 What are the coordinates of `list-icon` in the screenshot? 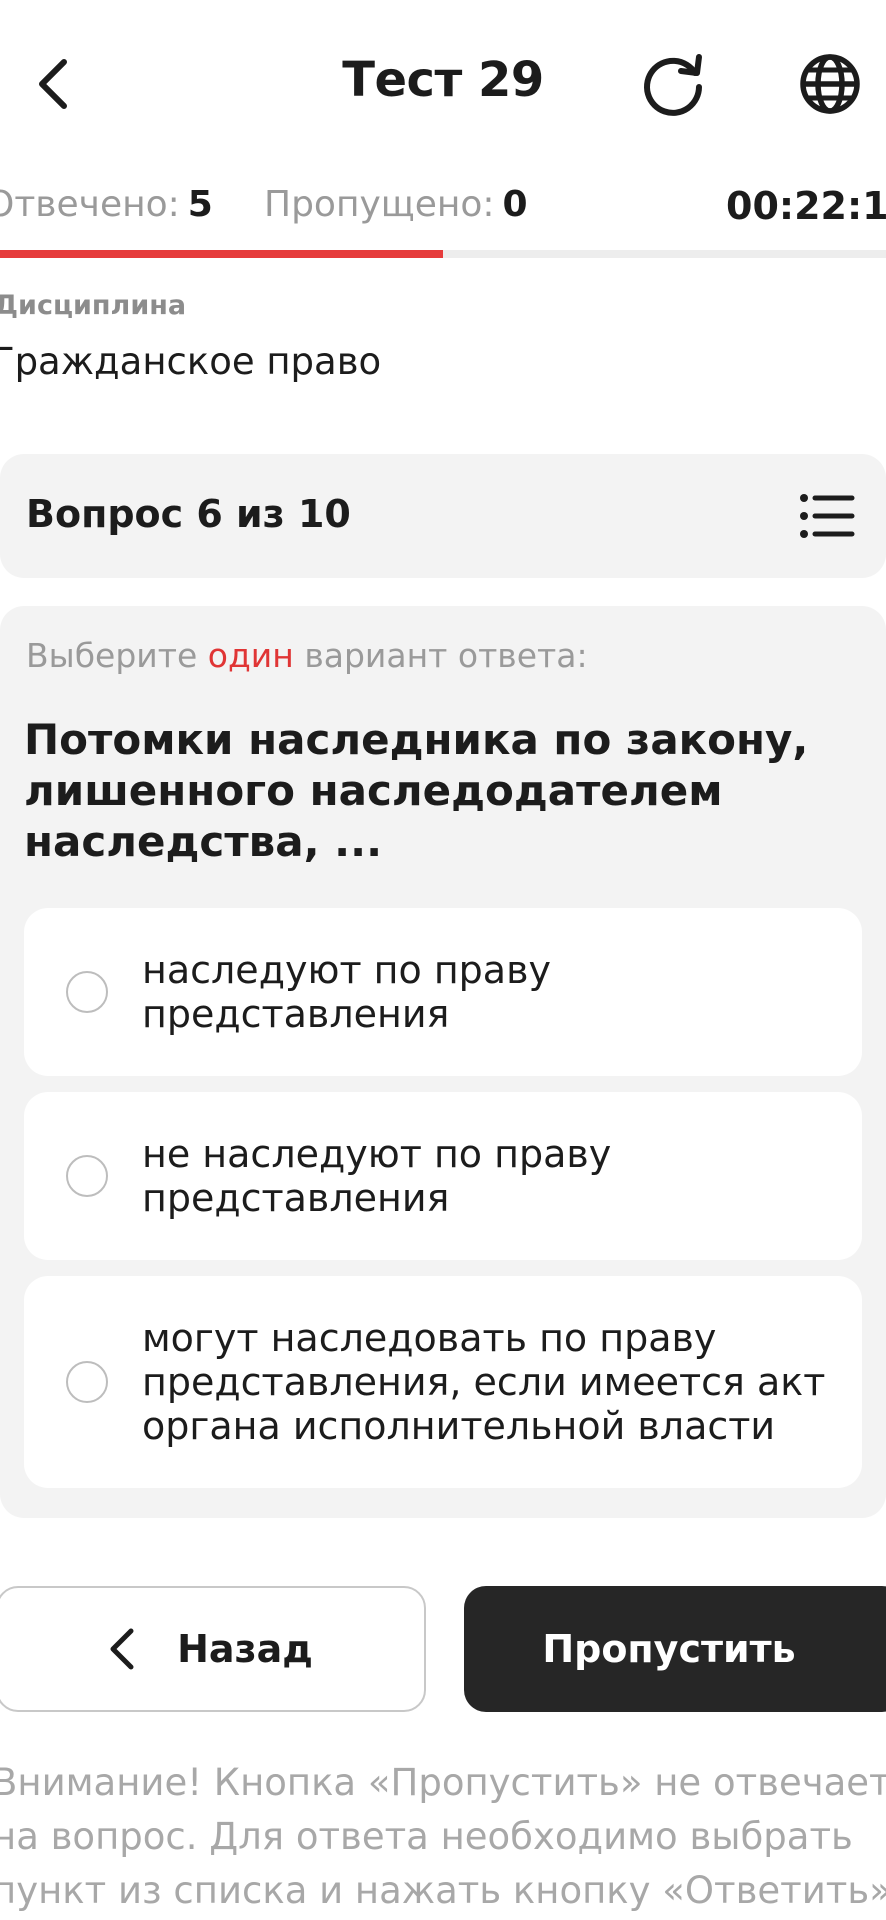 It's located at (827, 516).